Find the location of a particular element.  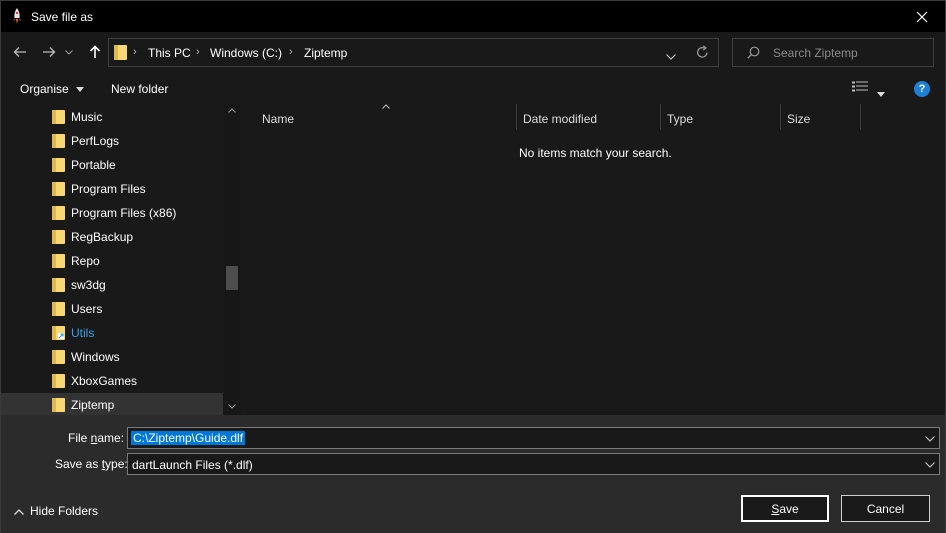

close-button is located at coordinates (922, 16).